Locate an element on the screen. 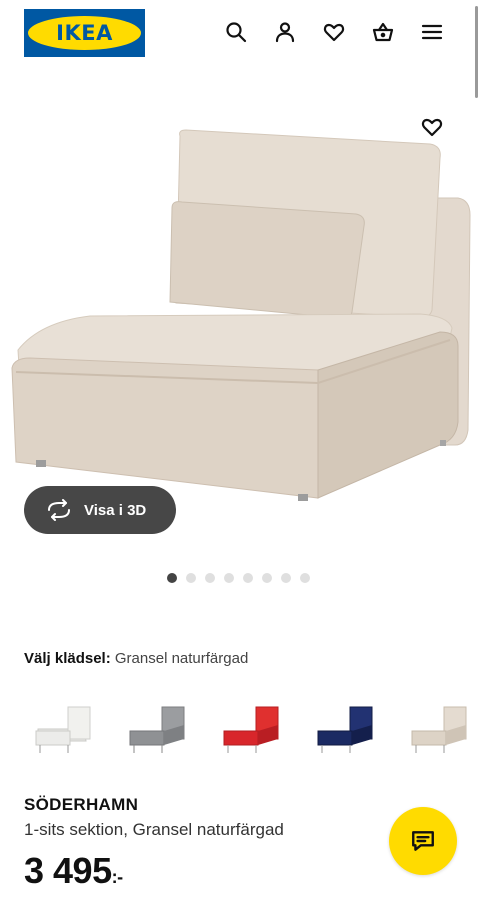 The height and width of the screenshot is (900, 481). favorite-heart-icon is located at coordinates (432, 127).